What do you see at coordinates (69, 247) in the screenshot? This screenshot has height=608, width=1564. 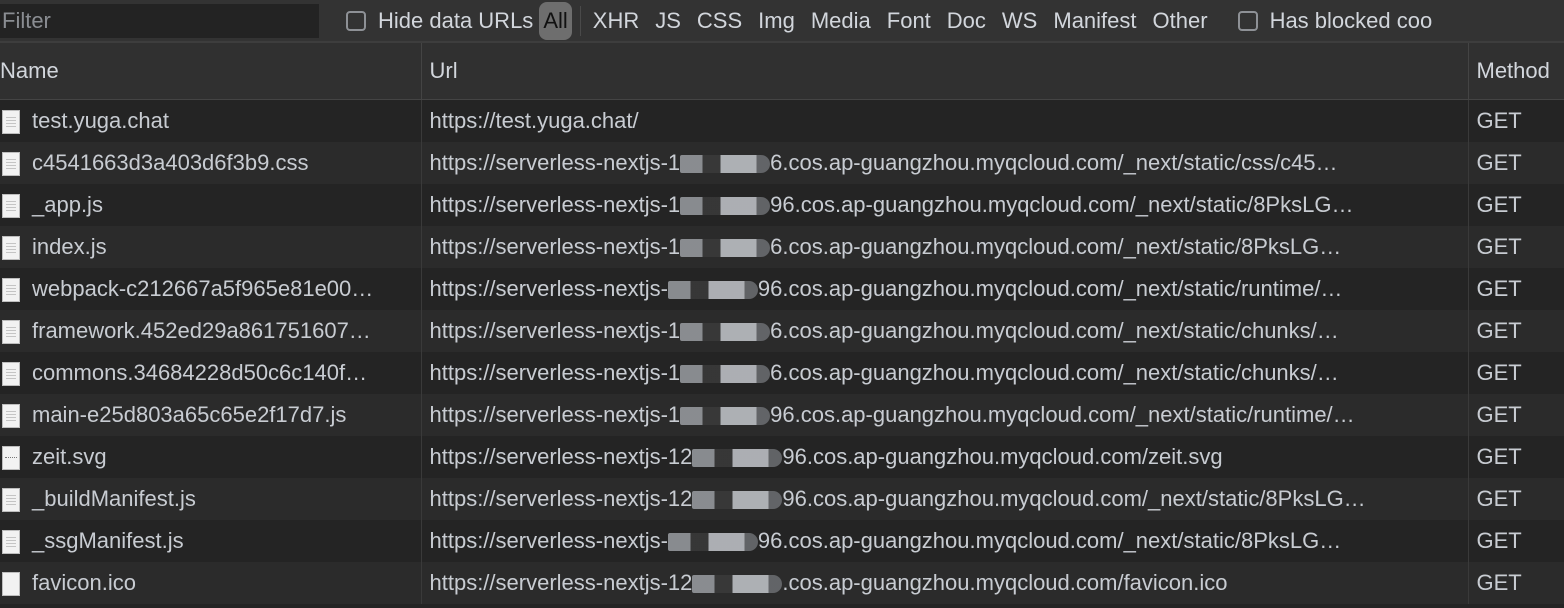 I see `request-name: index.js` at bounding box center [69, 247].